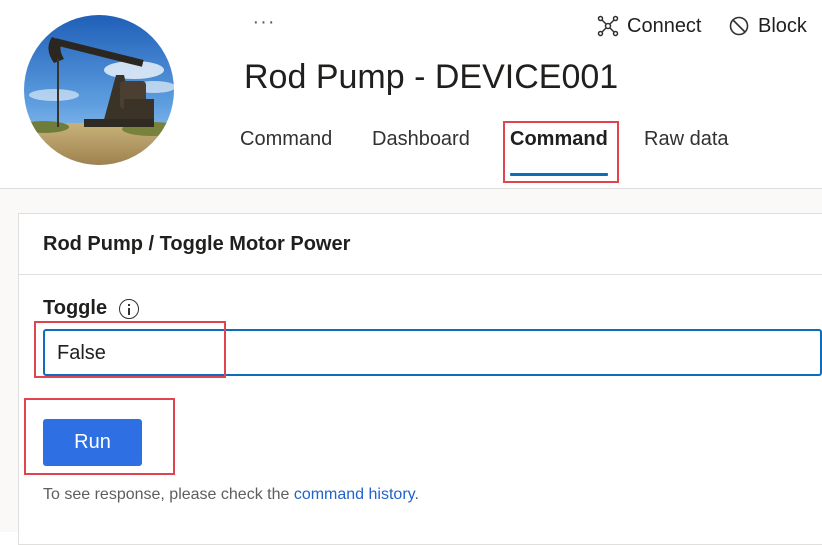 Image resolution: width=822 pixels, height=545 pixels. What do you see at coordinates (782, 25) in the screenshot?
I see `block-label: Block` at bounding box center [782, 25].